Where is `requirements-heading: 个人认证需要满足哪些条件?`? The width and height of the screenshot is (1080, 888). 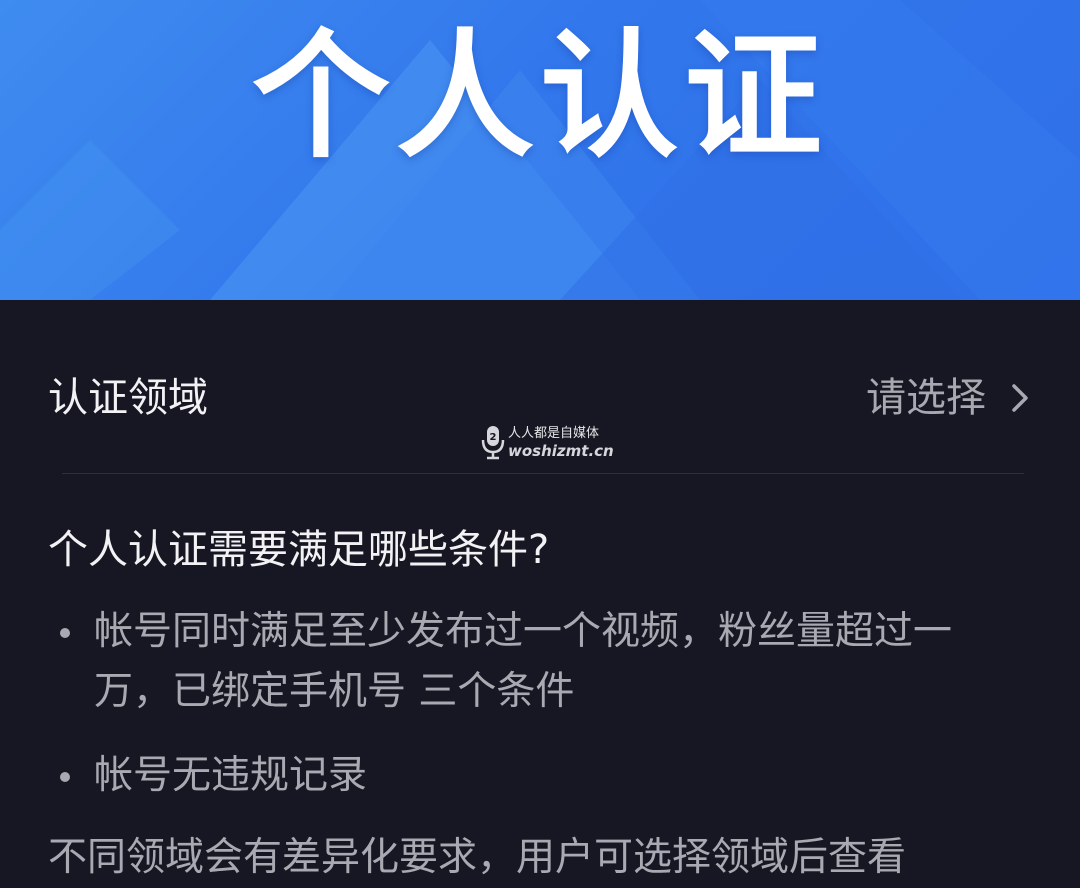 requirements-heading: 个人认证需要满足哪些条件? is located at coordinates (299, 550).